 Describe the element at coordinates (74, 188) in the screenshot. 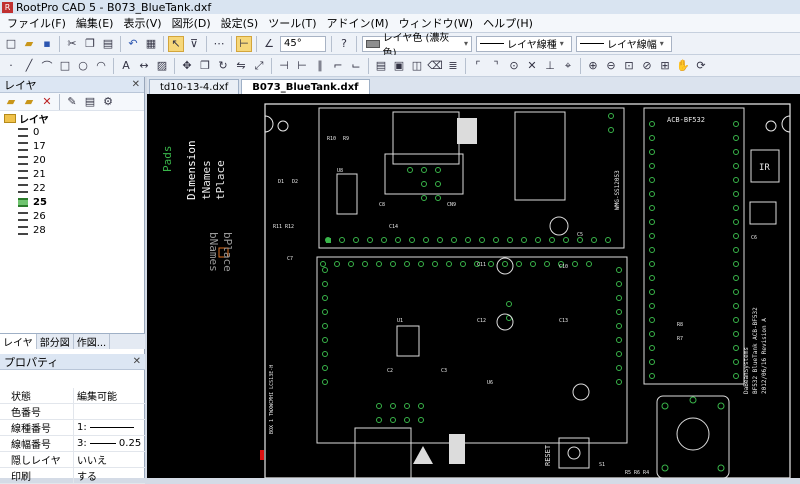

I see `layer-item: 22` at that location.